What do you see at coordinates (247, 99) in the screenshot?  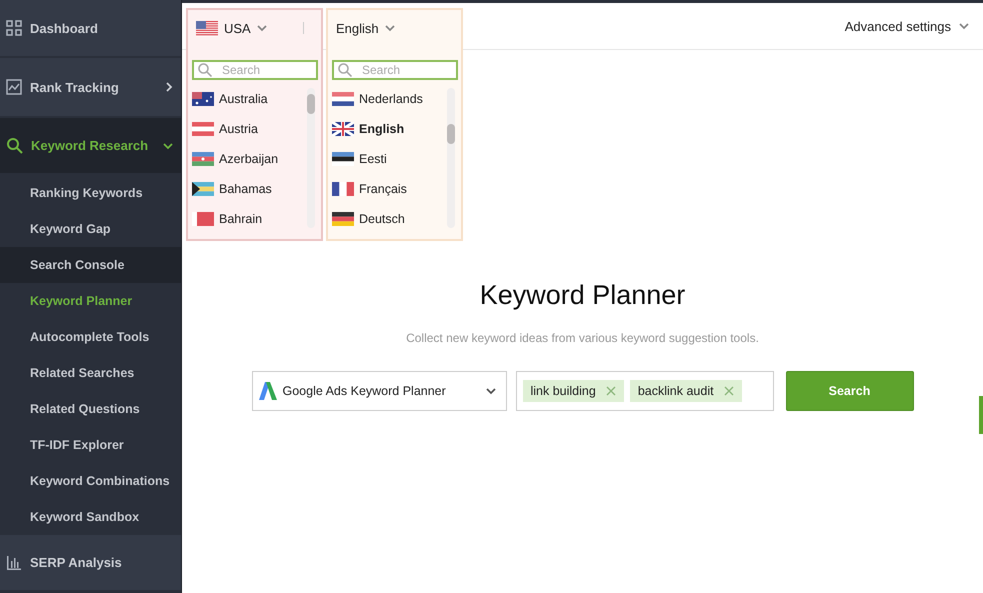 I see `country-option: Australia` at bounding box center [247, 99].